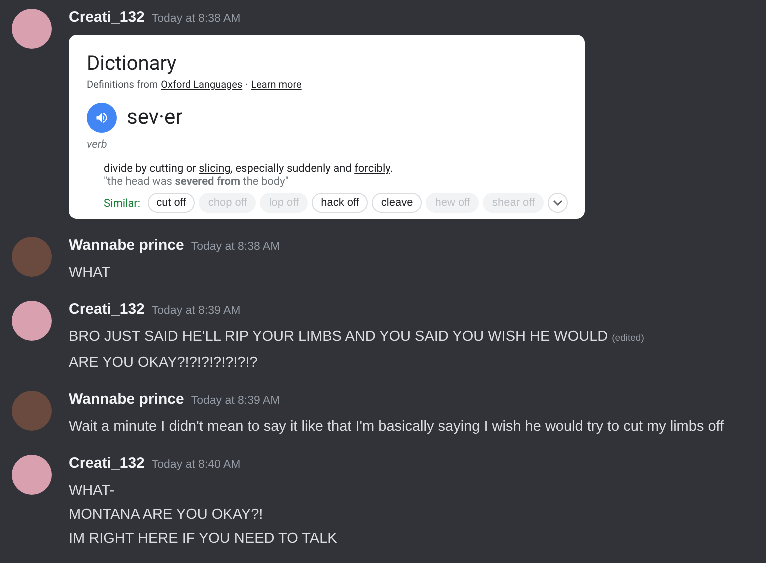  What do you see at coordinates (197, 181) in the screenshot?
I see `example-text: "the head was severed from the body"` at bounding box center [197, 181].